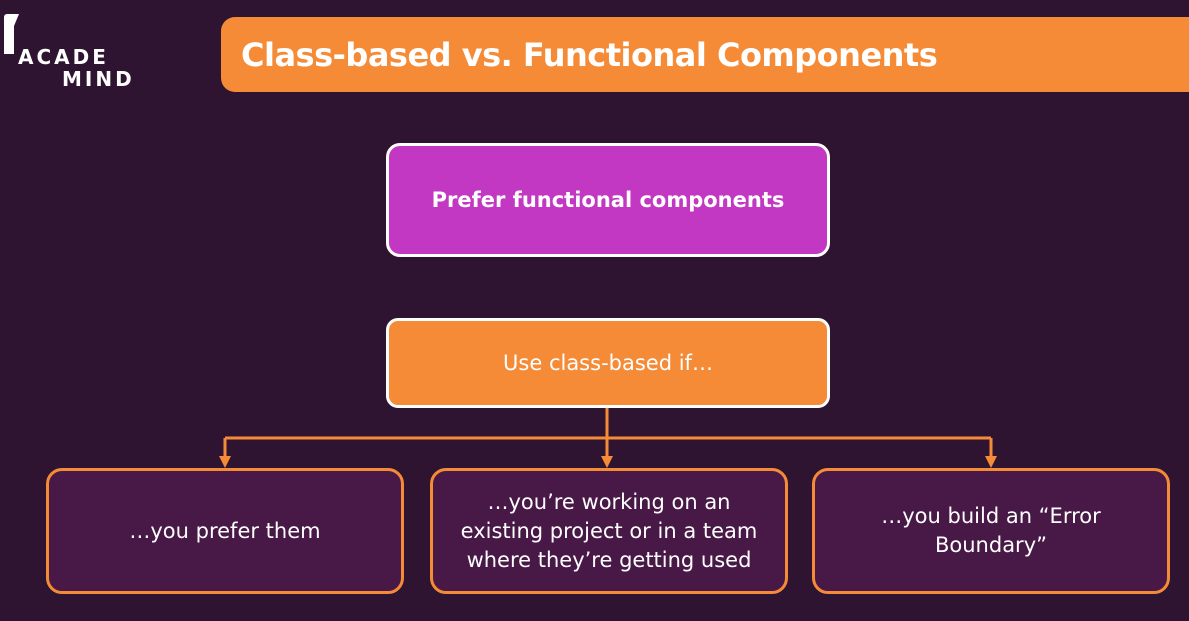  What do you see at coordinates (991, 462) in the screenshot?
I see `arrowhead-right-icon` at bounding box center [991, 462].